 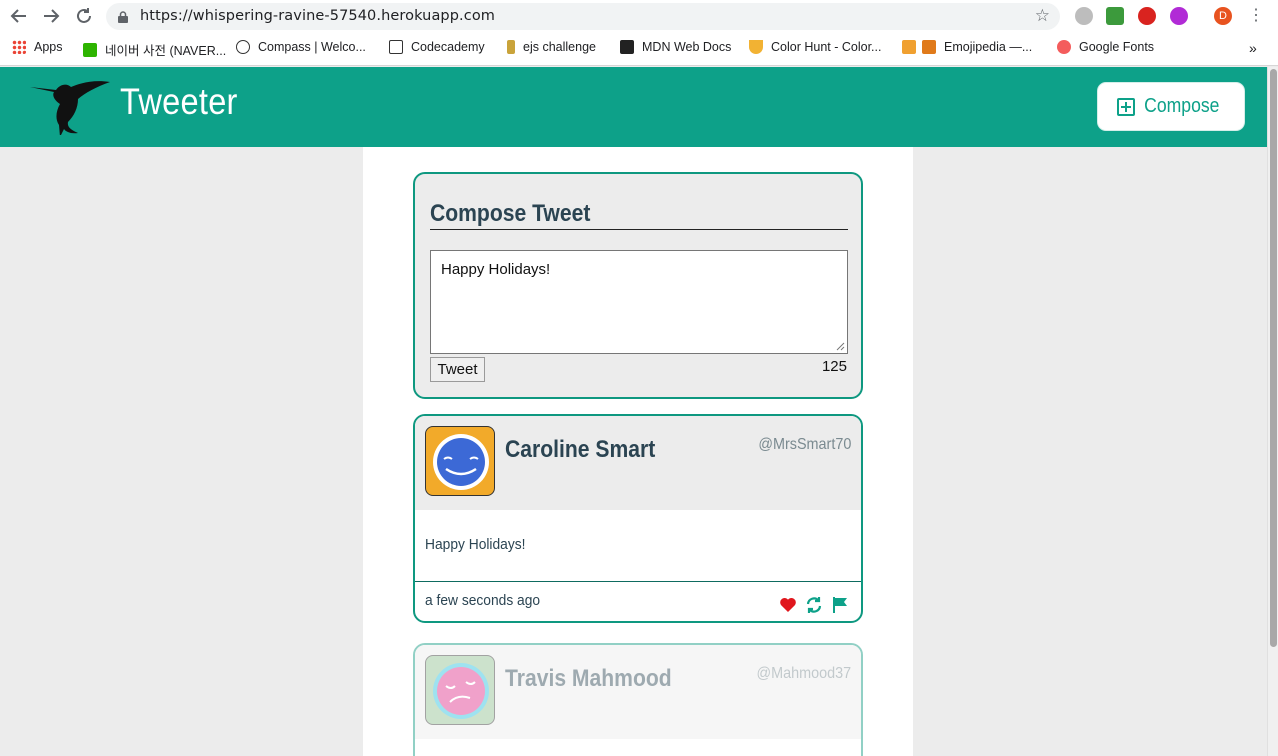 I want to click on plus-square-icon, so click(x=1126, y=106).